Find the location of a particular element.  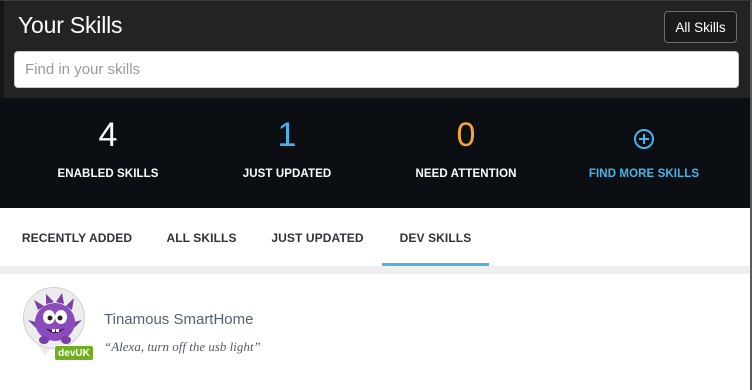

tab-recently-added: RECENTLY ADDED is located at coordinates (77, 237).